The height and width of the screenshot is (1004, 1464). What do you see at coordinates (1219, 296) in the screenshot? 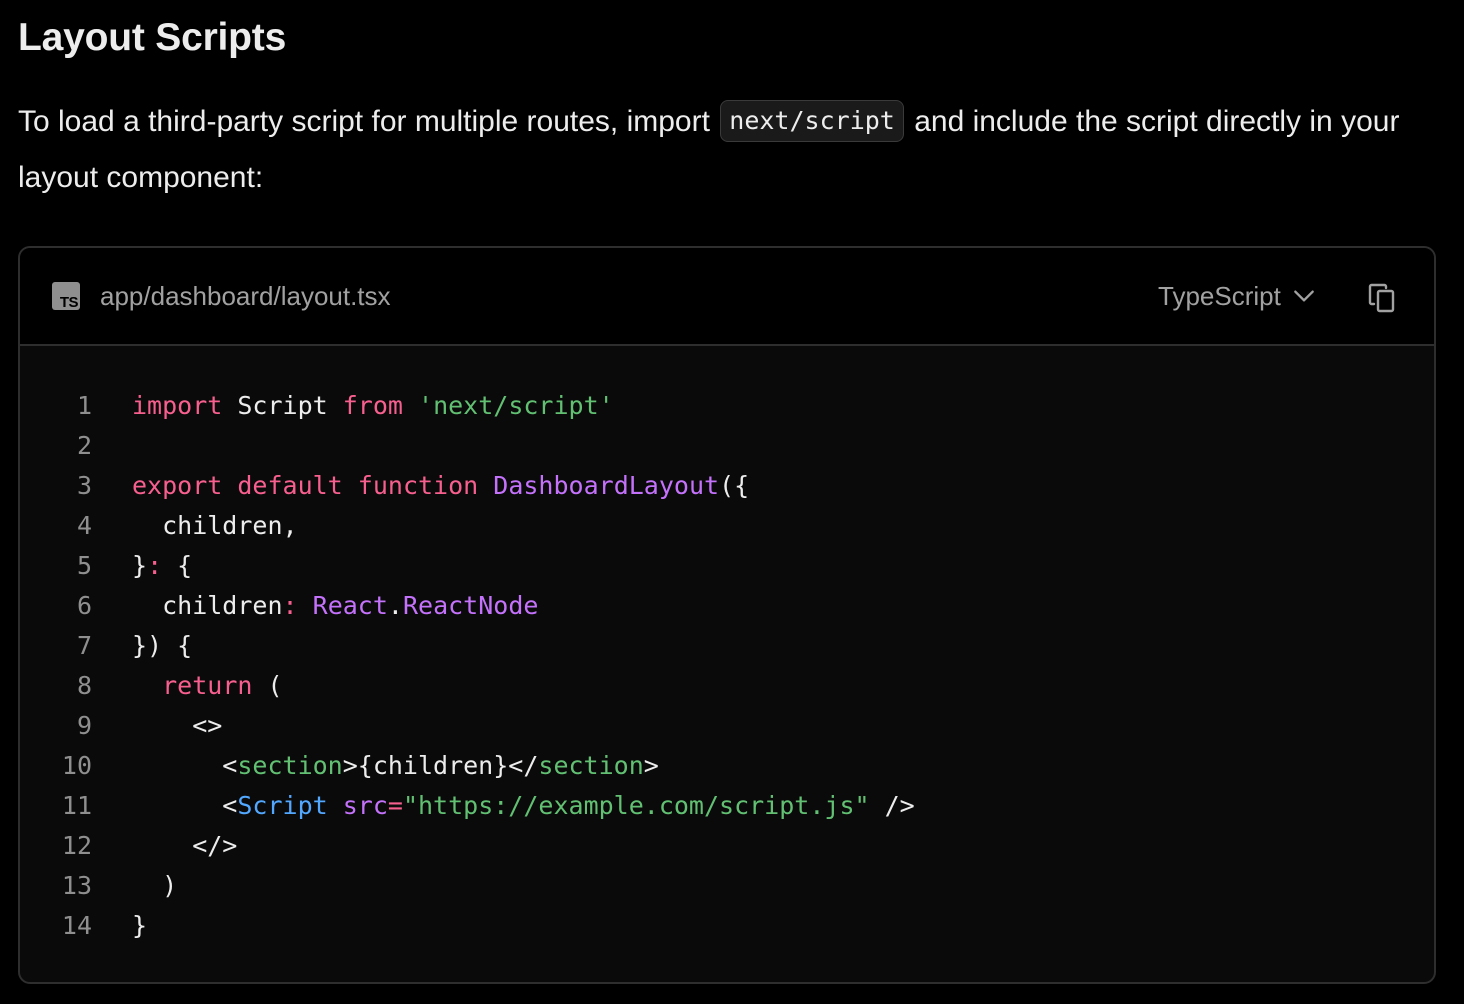
I see `language-select-label: TypeScript` at bounding box center [1219, 296].